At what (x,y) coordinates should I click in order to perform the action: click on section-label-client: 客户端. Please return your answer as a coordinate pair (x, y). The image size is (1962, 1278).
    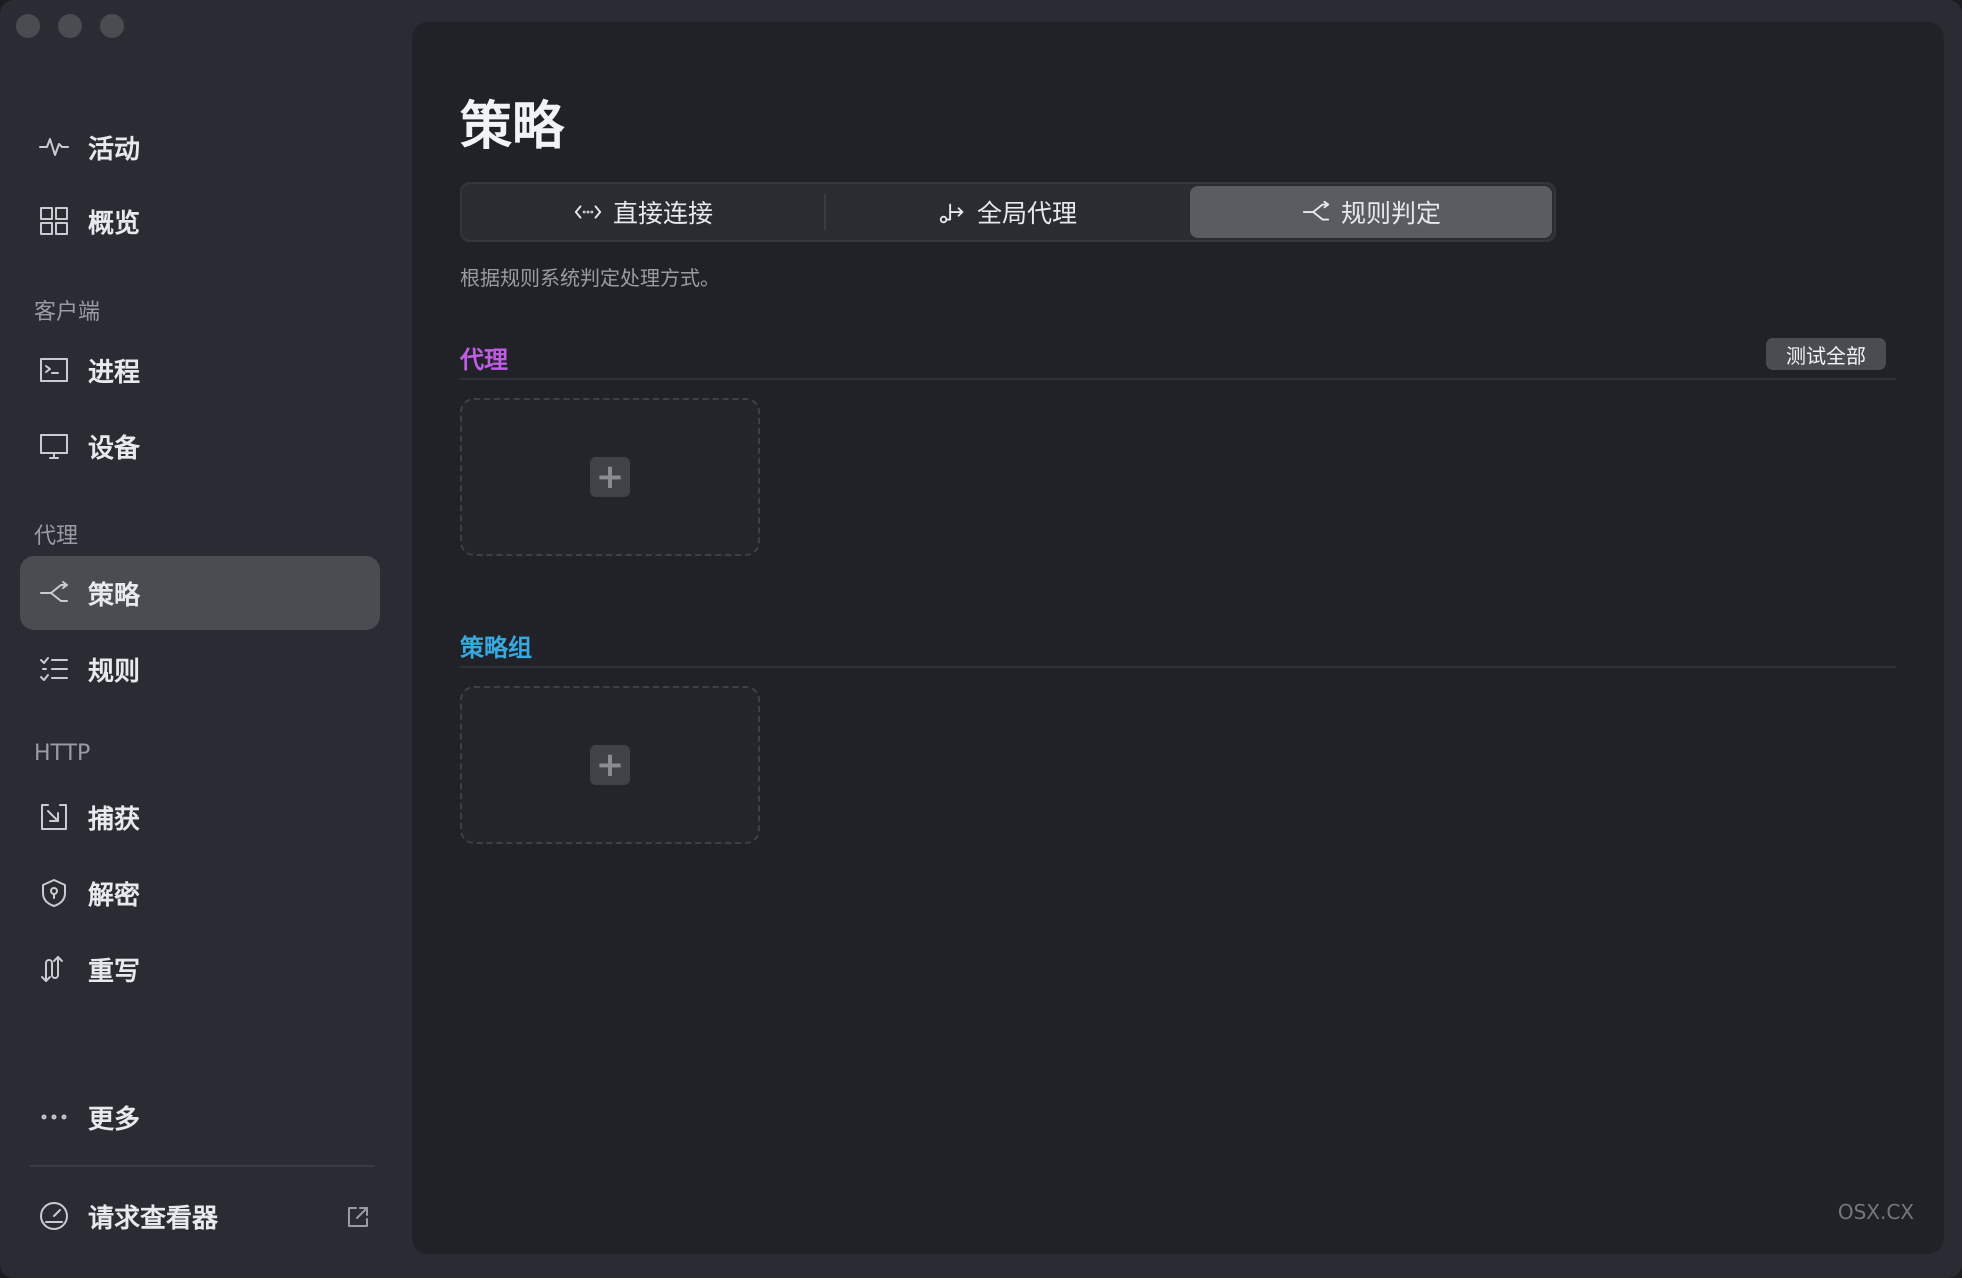
    Looking at the image, I should click on (67, 312).